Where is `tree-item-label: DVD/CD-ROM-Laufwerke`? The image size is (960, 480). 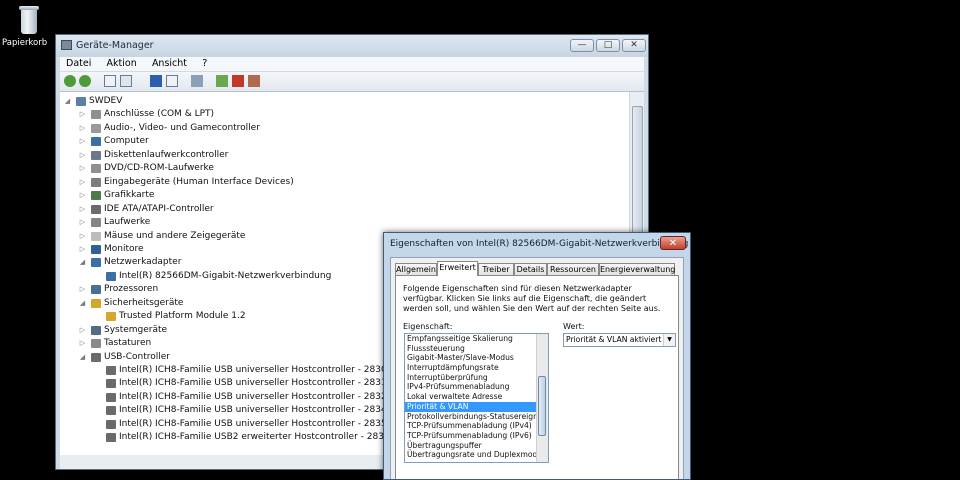 tree-item-label: DVD/CD-ROM-Laufwerke is located at coordinates (159, 168).